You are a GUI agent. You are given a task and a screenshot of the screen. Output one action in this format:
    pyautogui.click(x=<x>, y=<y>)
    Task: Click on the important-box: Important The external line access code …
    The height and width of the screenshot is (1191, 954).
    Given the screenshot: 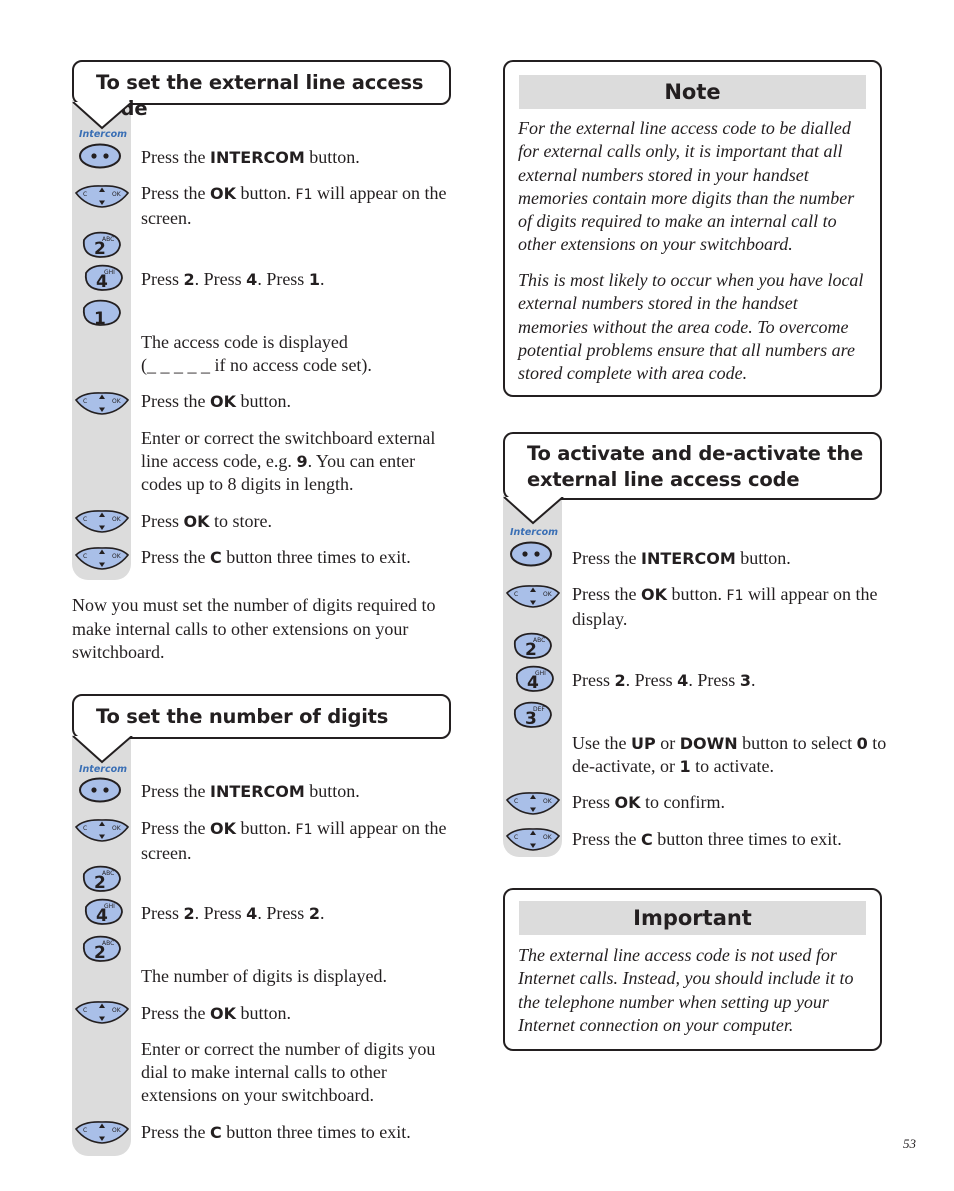 What is the action you would take?
    pyautogui.click(x=692, y=969)
    